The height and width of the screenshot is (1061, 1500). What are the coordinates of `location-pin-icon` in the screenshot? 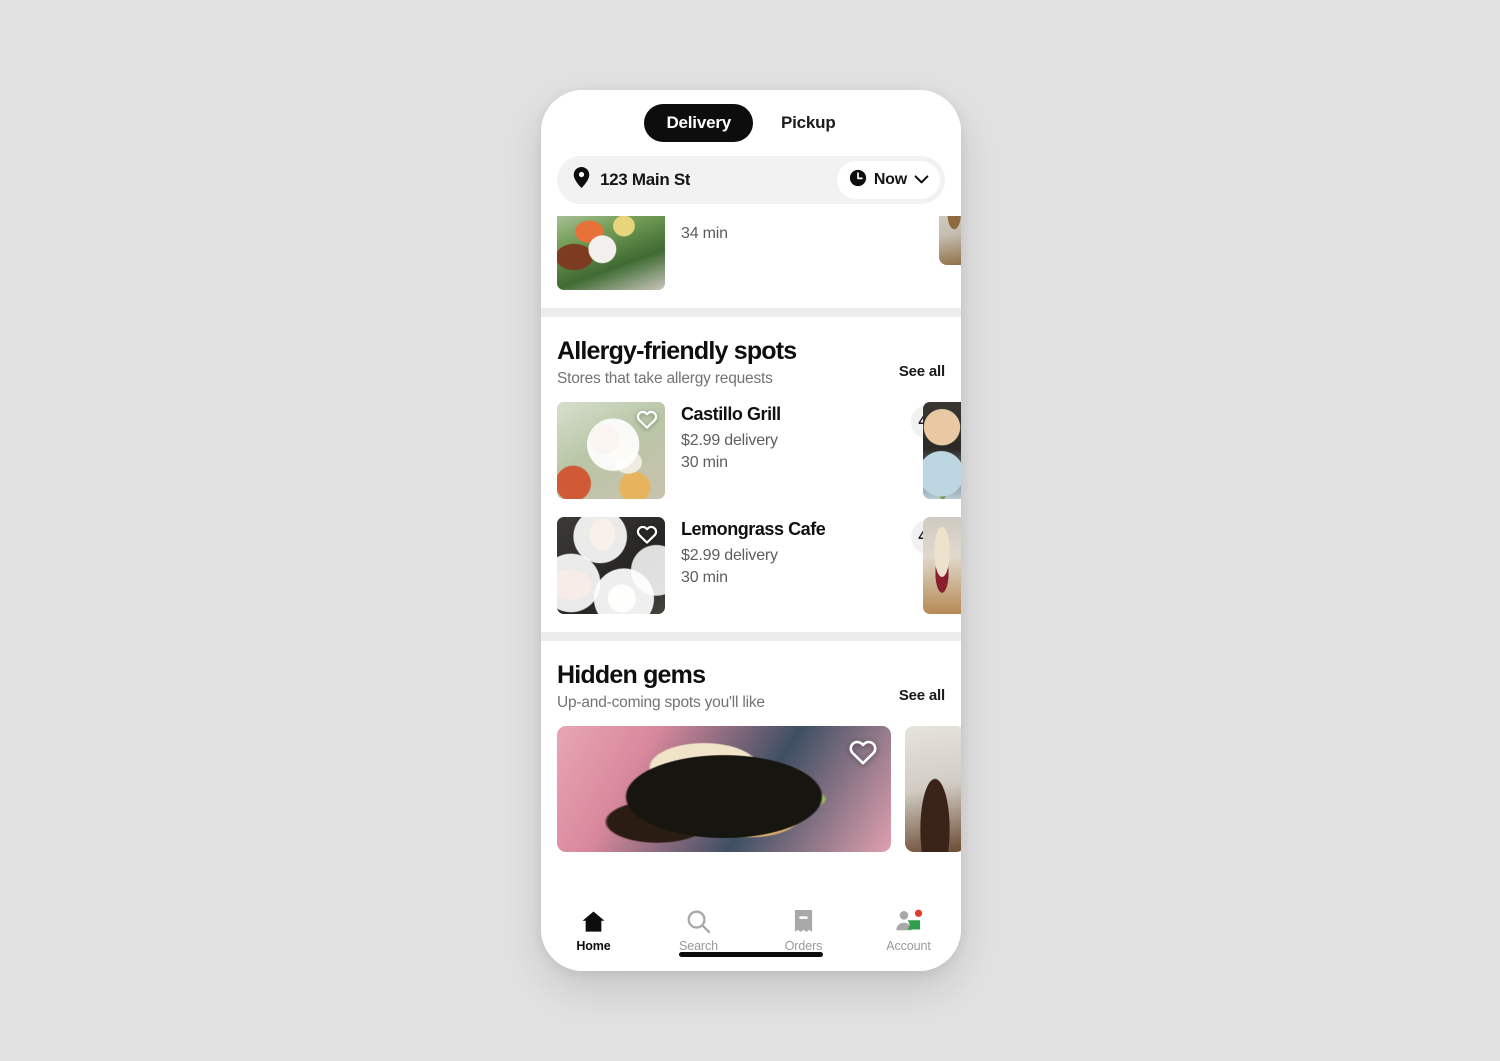 It's located at (581, 180).